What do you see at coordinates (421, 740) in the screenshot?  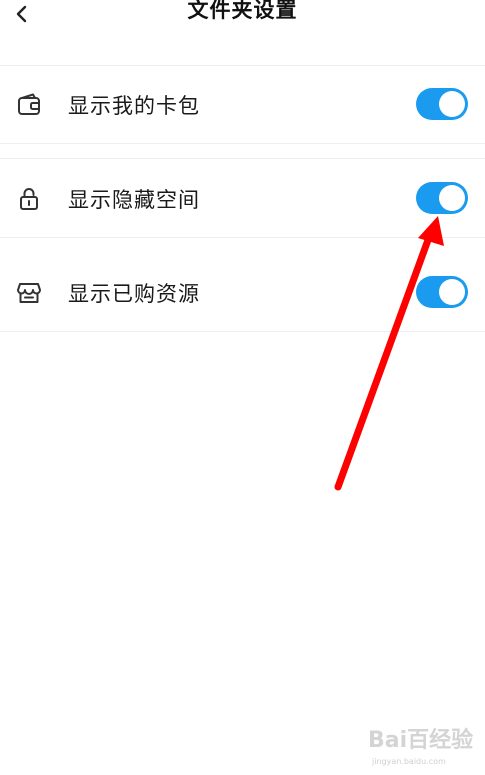 I see `baidu-watermark-logo: Bai百经验` at bounding box center [421, 740].